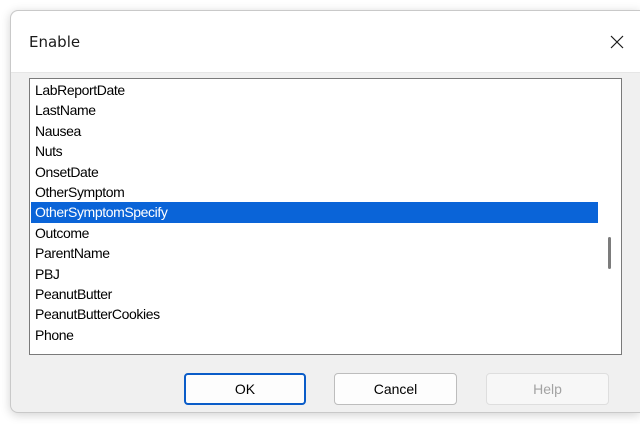 The width and height of the screenshot is (640, 424). I want to click on close-button, so click(617, 42).